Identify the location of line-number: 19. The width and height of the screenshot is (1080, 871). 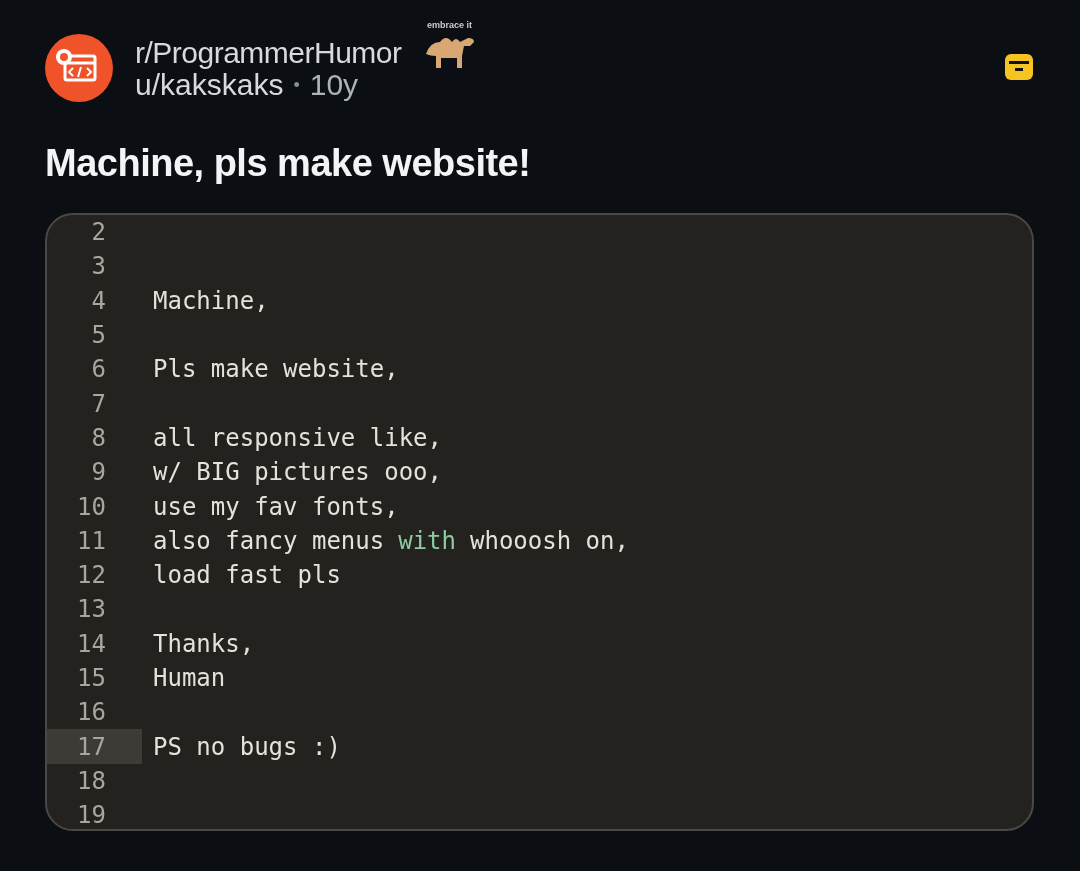
(91, 814).